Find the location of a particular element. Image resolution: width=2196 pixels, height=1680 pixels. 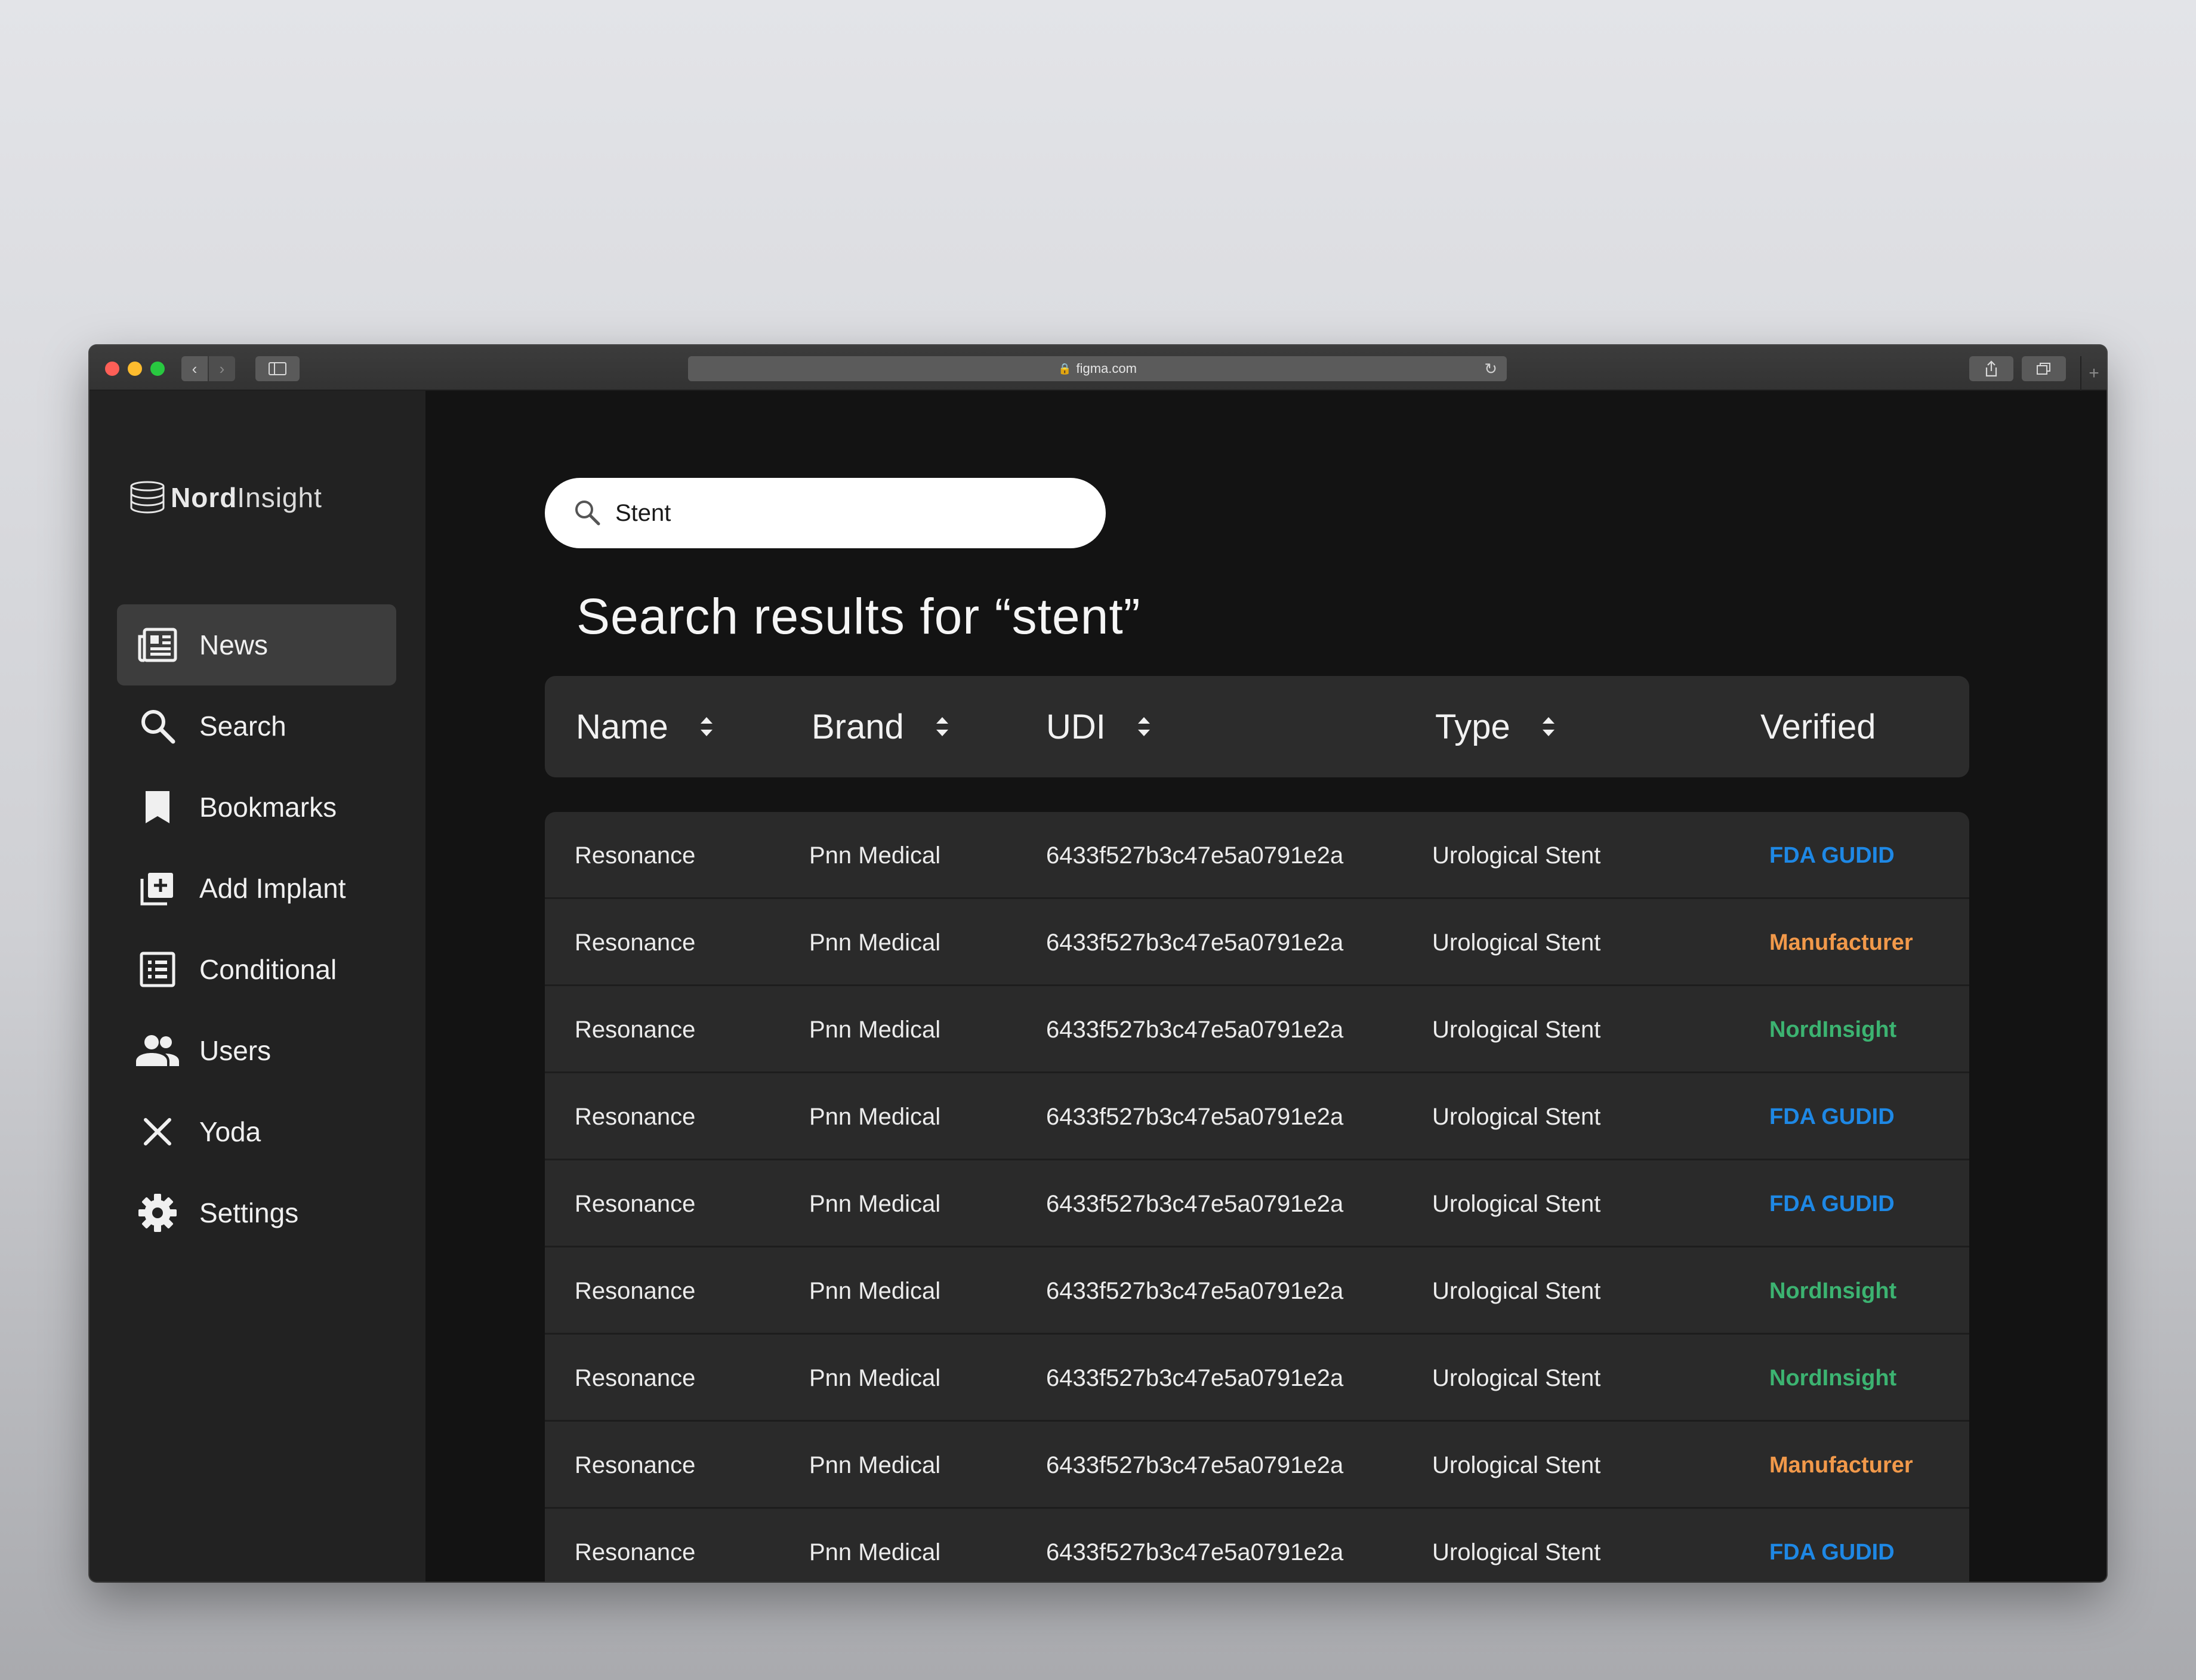

sidebar-item-conditional: Conditional is located at coordinates (256, 969).